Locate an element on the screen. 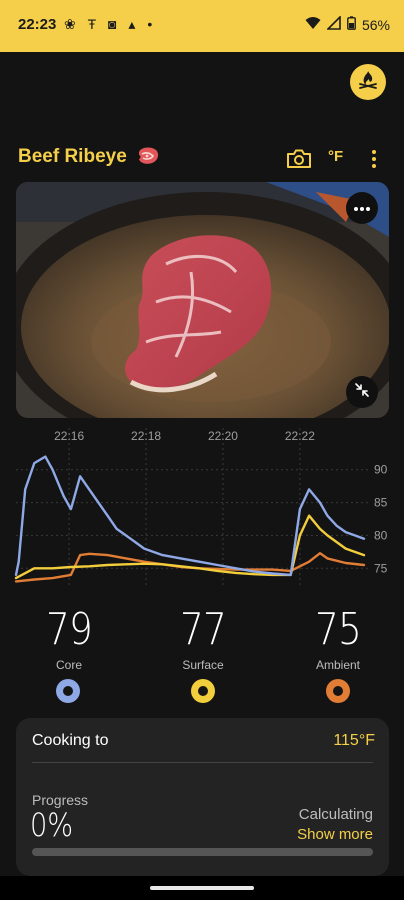 The height and width of the screenshot is (900, 404). y-tick-label: 80 is located at coordinates (381, 535).